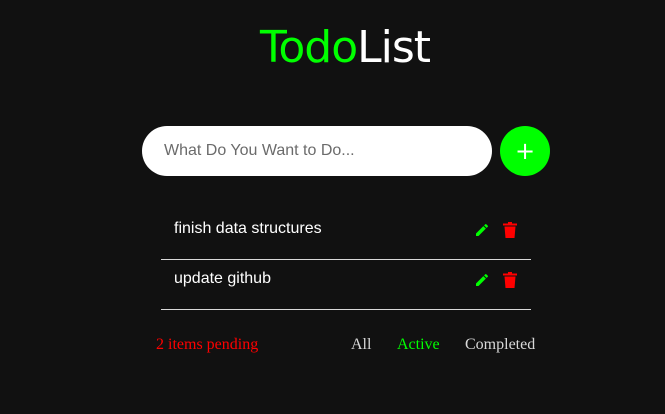 This screenshot has height=414, width=665. Describe the element at coordinates (500, 345) in the screenshot. I see `filter-completed: Completed` at that location.